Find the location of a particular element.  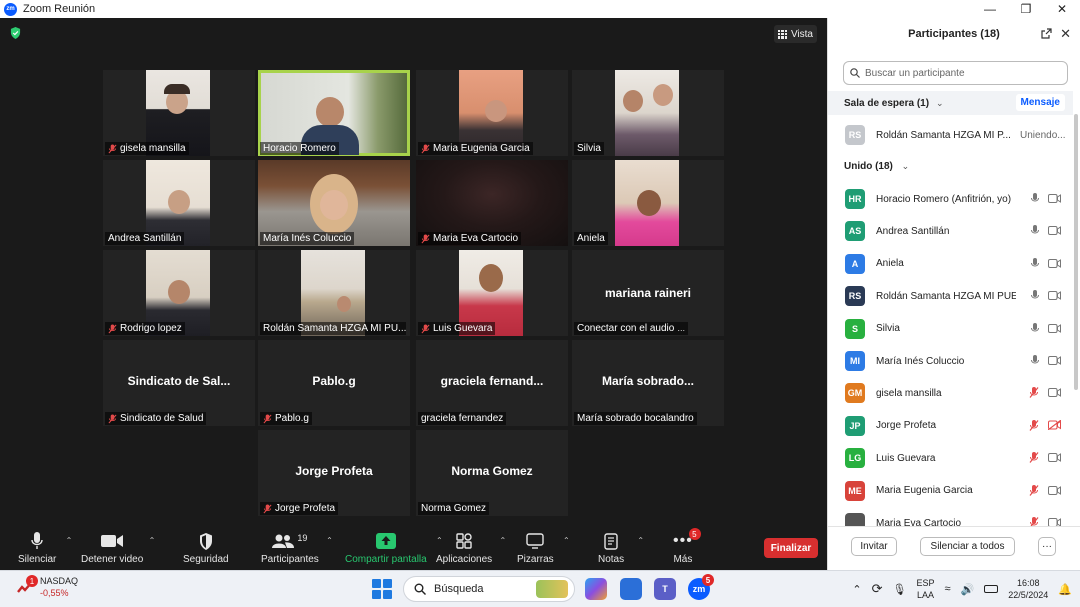

whiteboards-button: Pizarras ⌃ is located at coordinates (543, 547).